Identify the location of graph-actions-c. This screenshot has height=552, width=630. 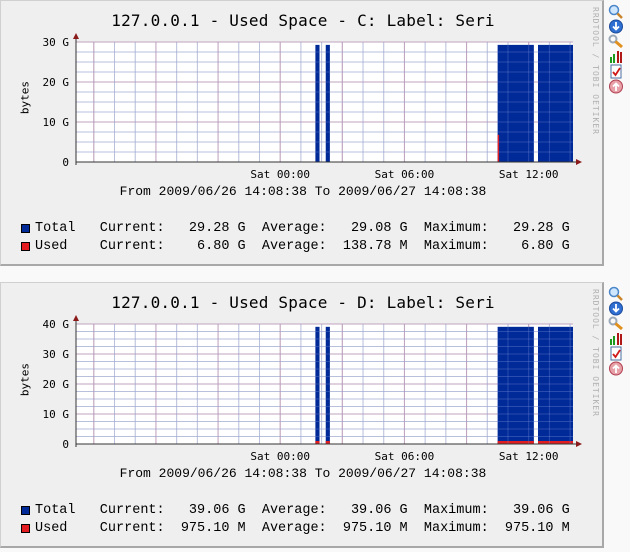
(618, 49).